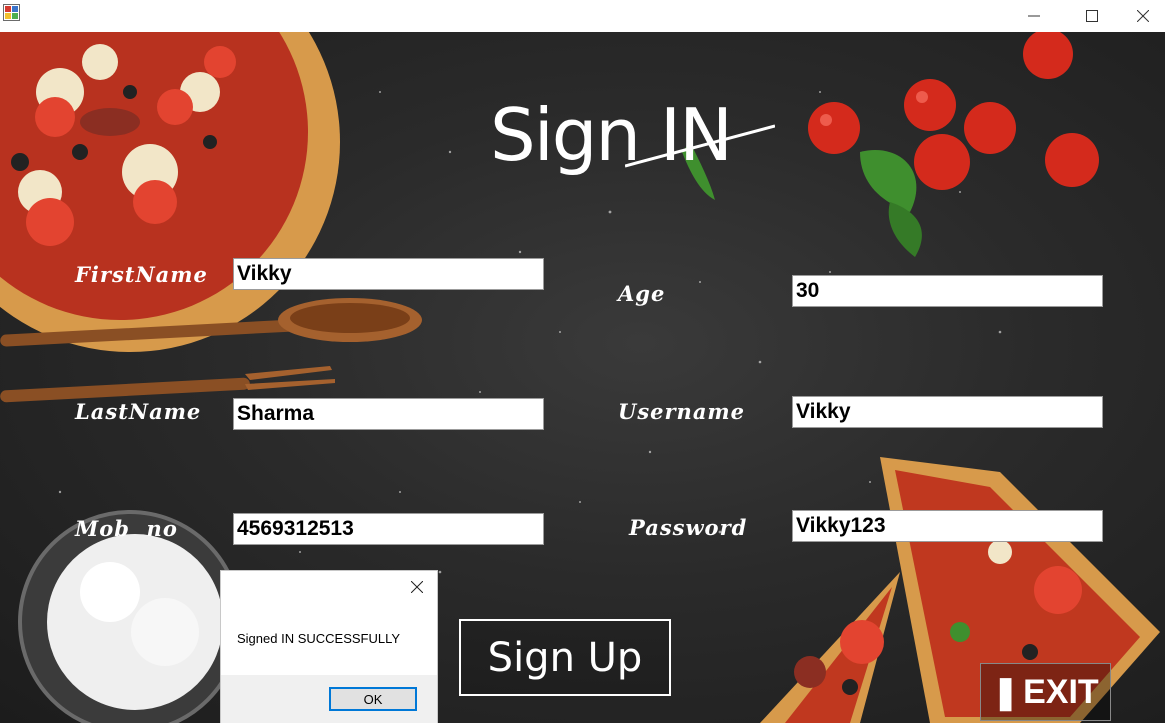  I want to click on title-strike-decoration, so click(700, 146).